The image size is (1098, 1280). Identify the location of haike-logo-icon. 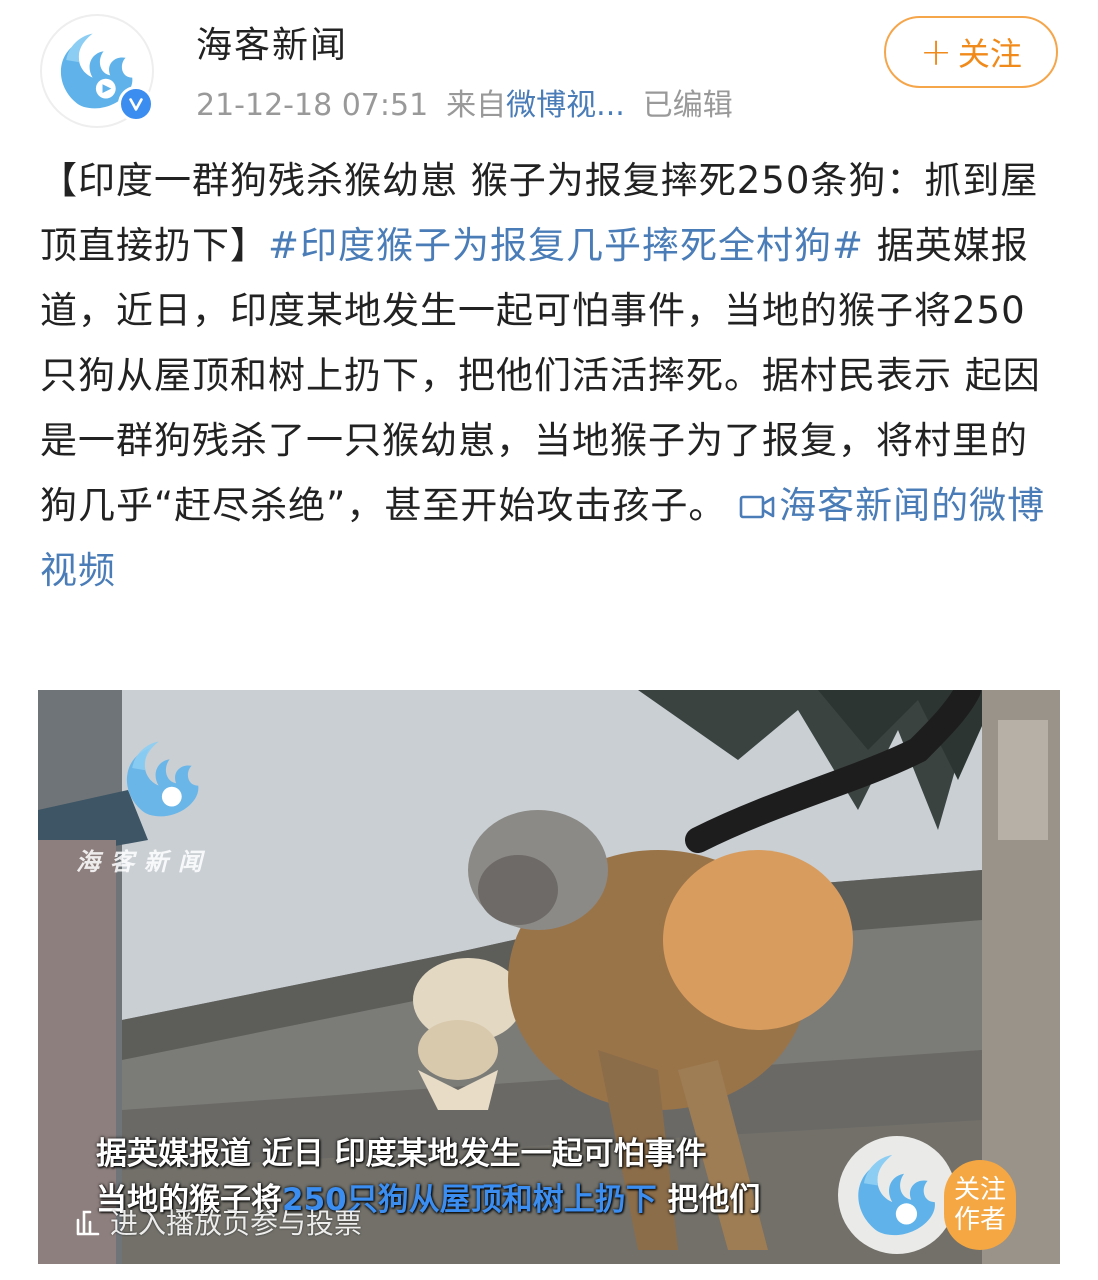
(896, 1195).